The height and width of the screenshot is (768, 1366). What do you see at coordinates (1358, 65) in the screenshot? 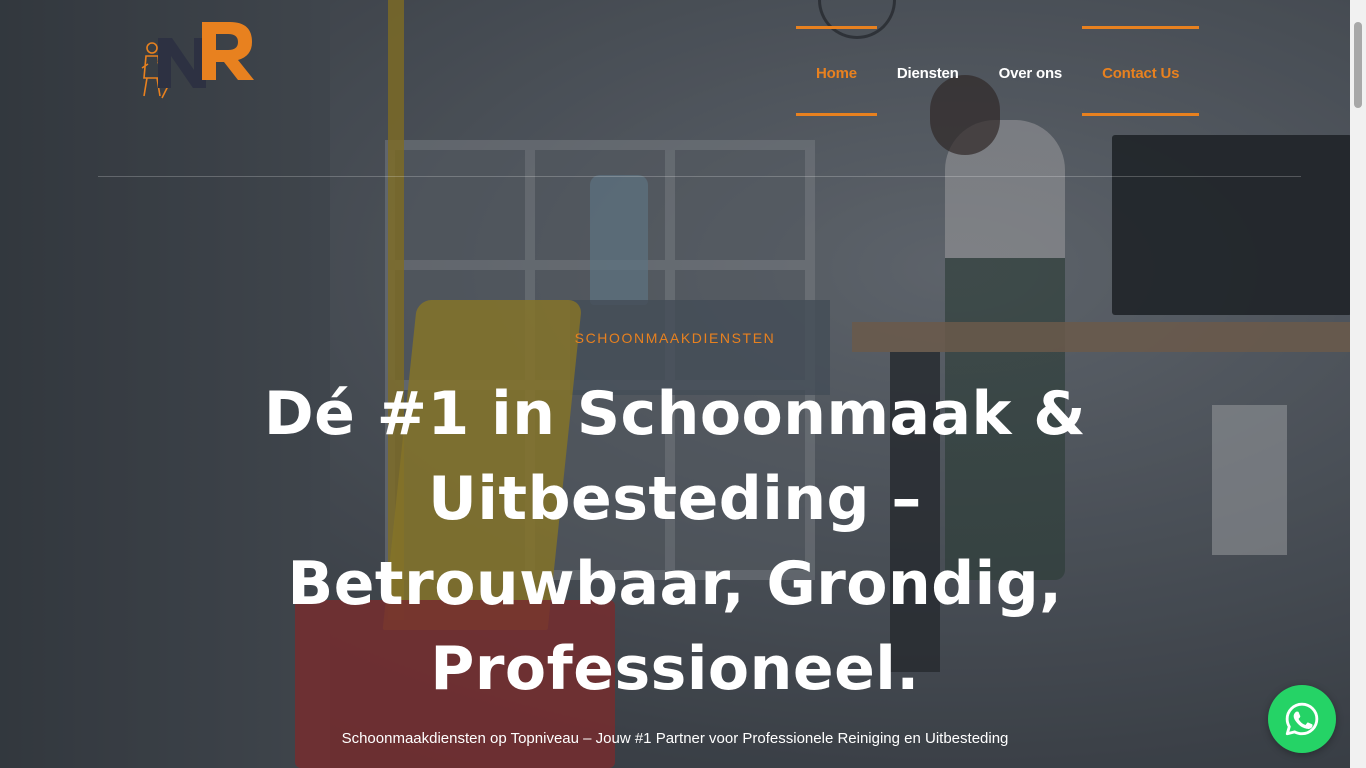
I see `scrollbar-thumb` at bounding box center [1358, 65].